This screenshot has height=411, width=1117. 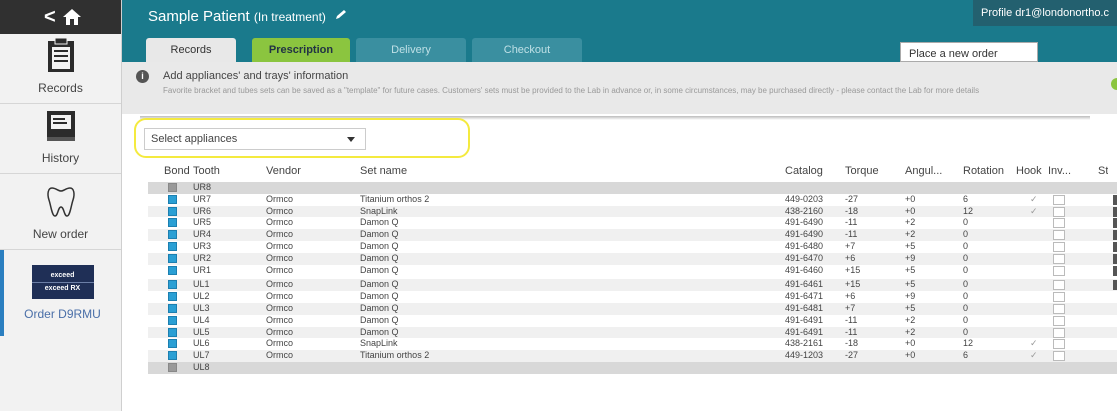 I want to click on table-row: UR4 Ormco Damon Q 491-6490 -11 +2 0, so click(x=632, y=235).